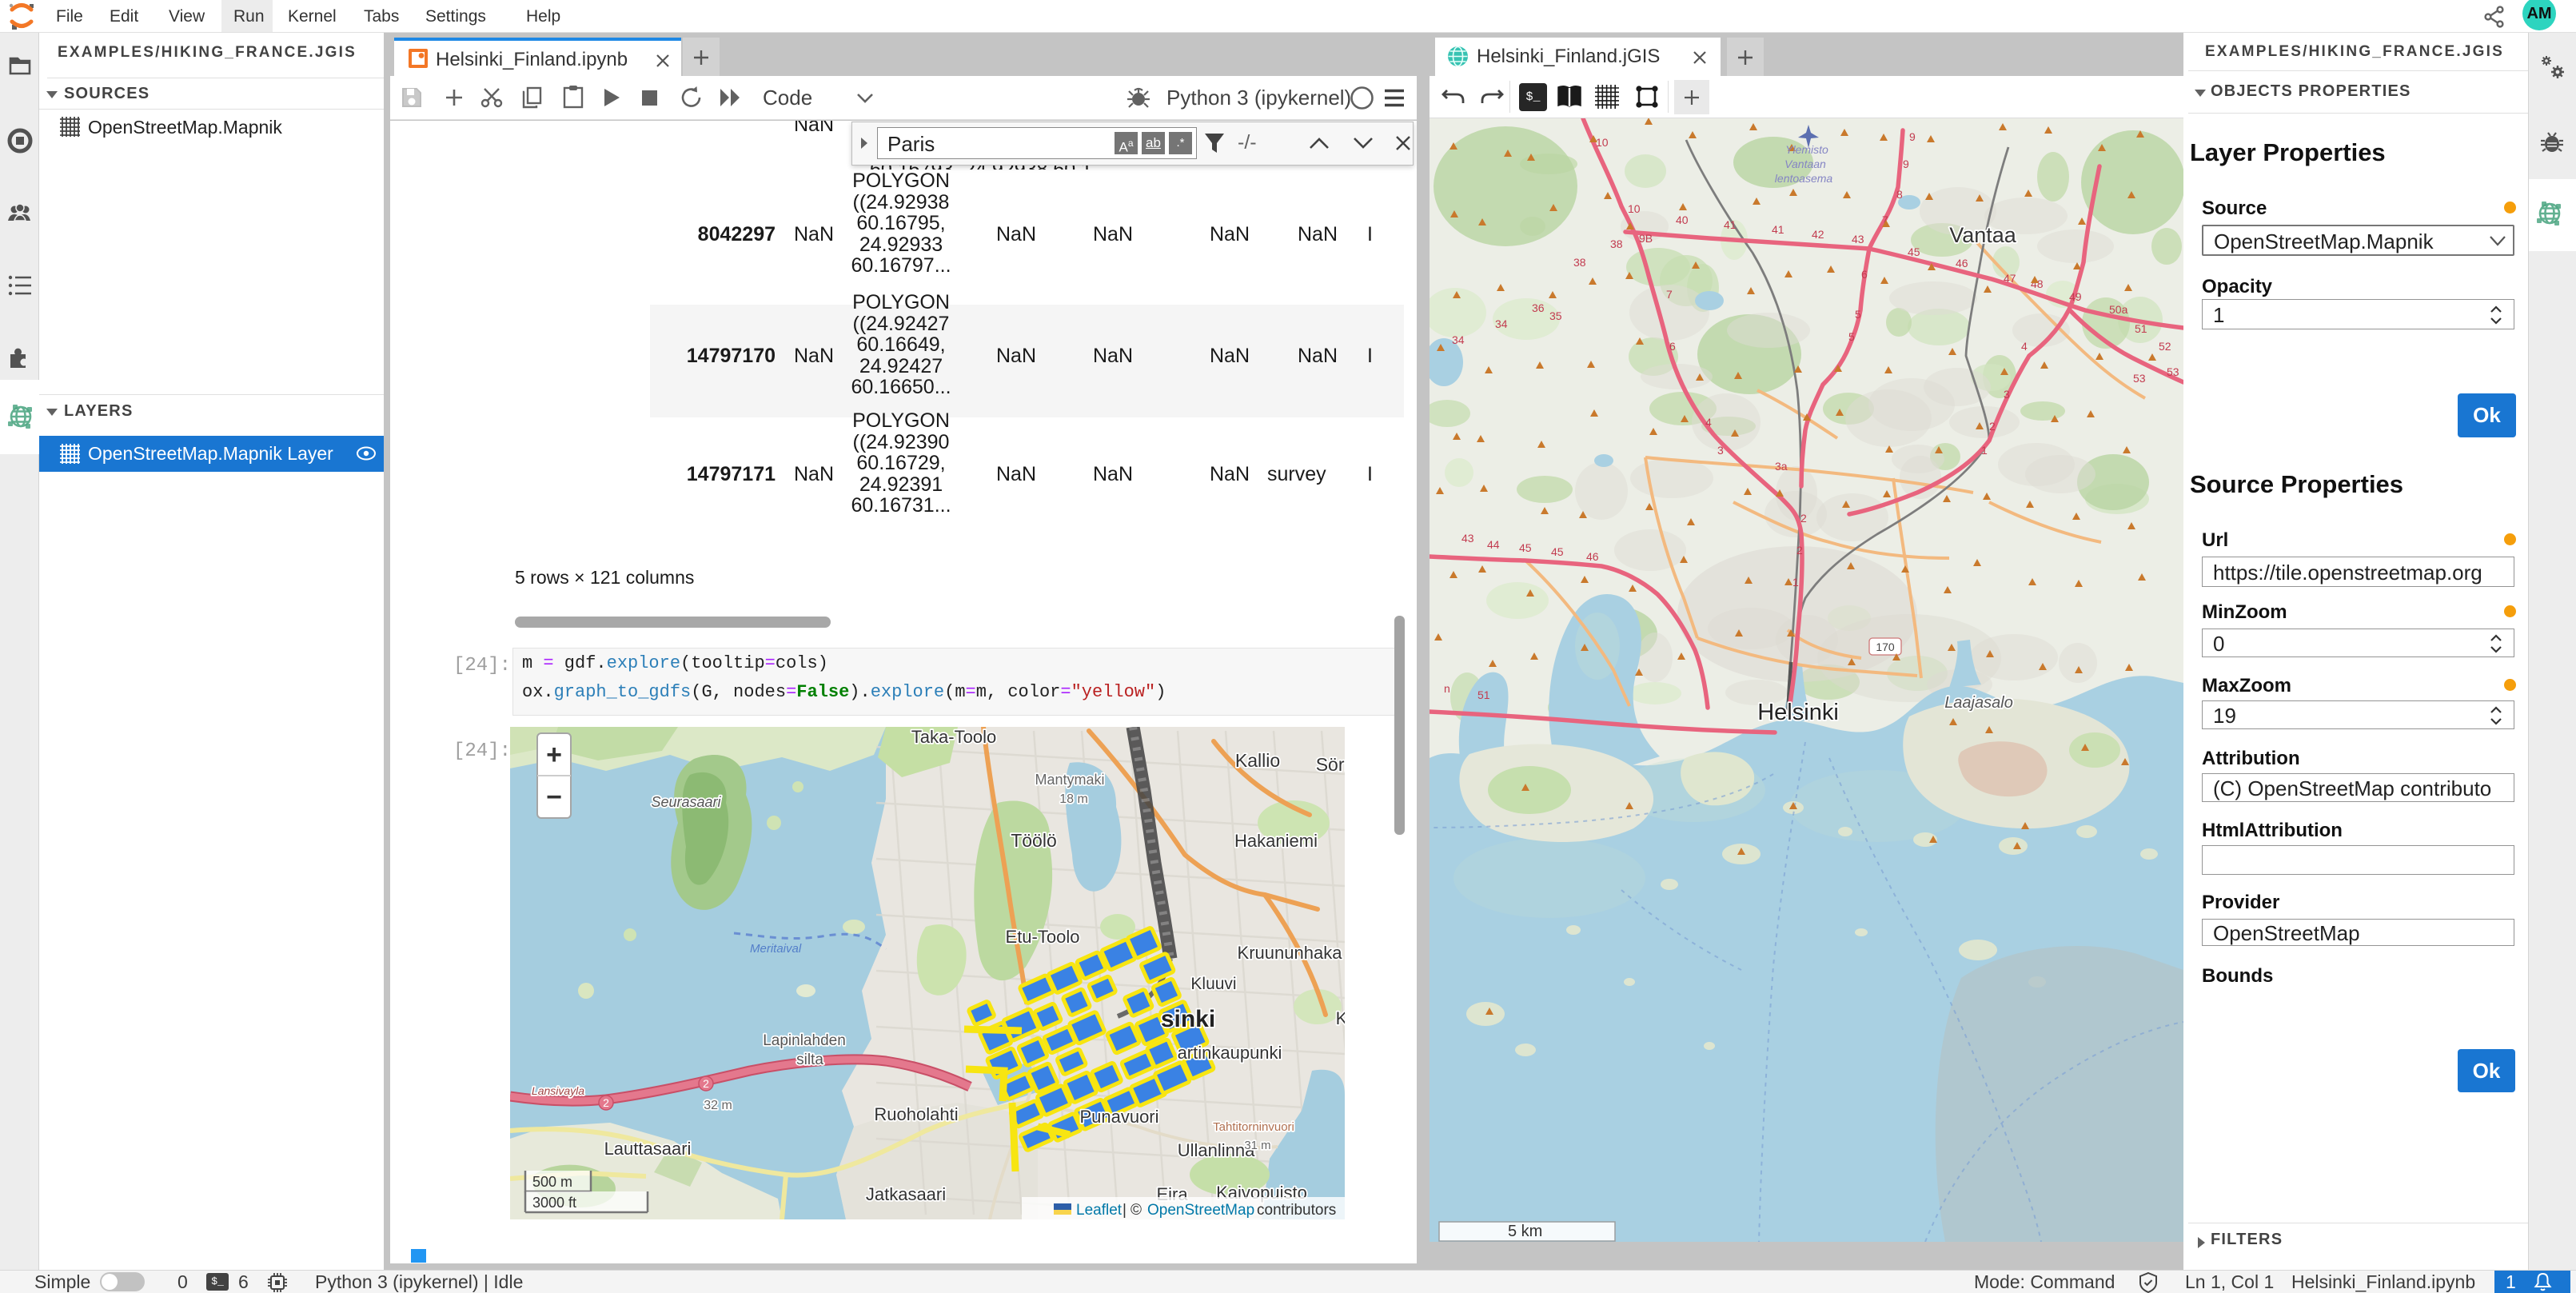 The image size is (2576, 1293). Describe the element at coordinates (1257, 1145) in the screenshot. I see `svg-text: 31 m` at that location.